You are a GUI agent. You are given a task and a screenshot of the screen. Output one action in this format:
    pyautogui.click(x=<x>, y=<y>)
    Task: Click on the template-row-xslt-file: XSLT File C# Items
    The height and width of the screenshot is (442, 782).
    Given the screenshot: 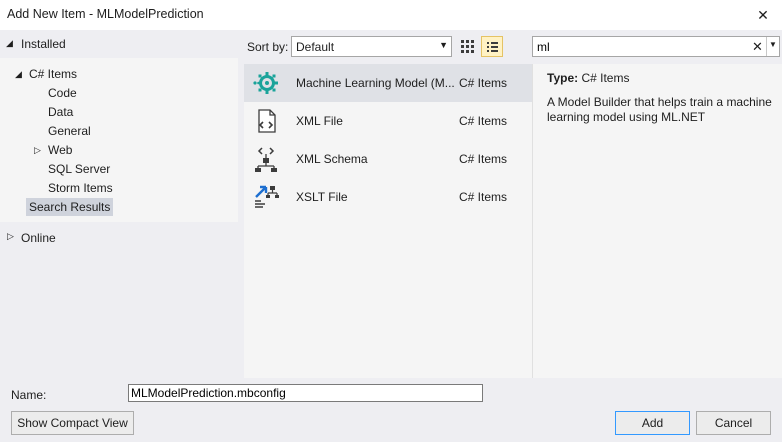 What is the action you would take?
    pyautogui.click(x=388, y=197)
    